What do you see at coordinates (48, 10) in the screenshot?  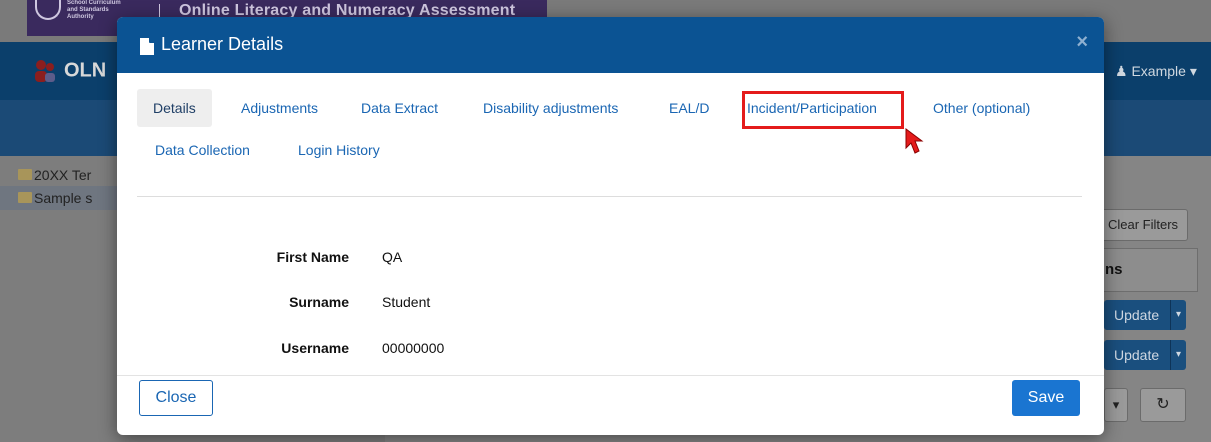 I see `authority-logo-icon` at bounding box center [48, 10].